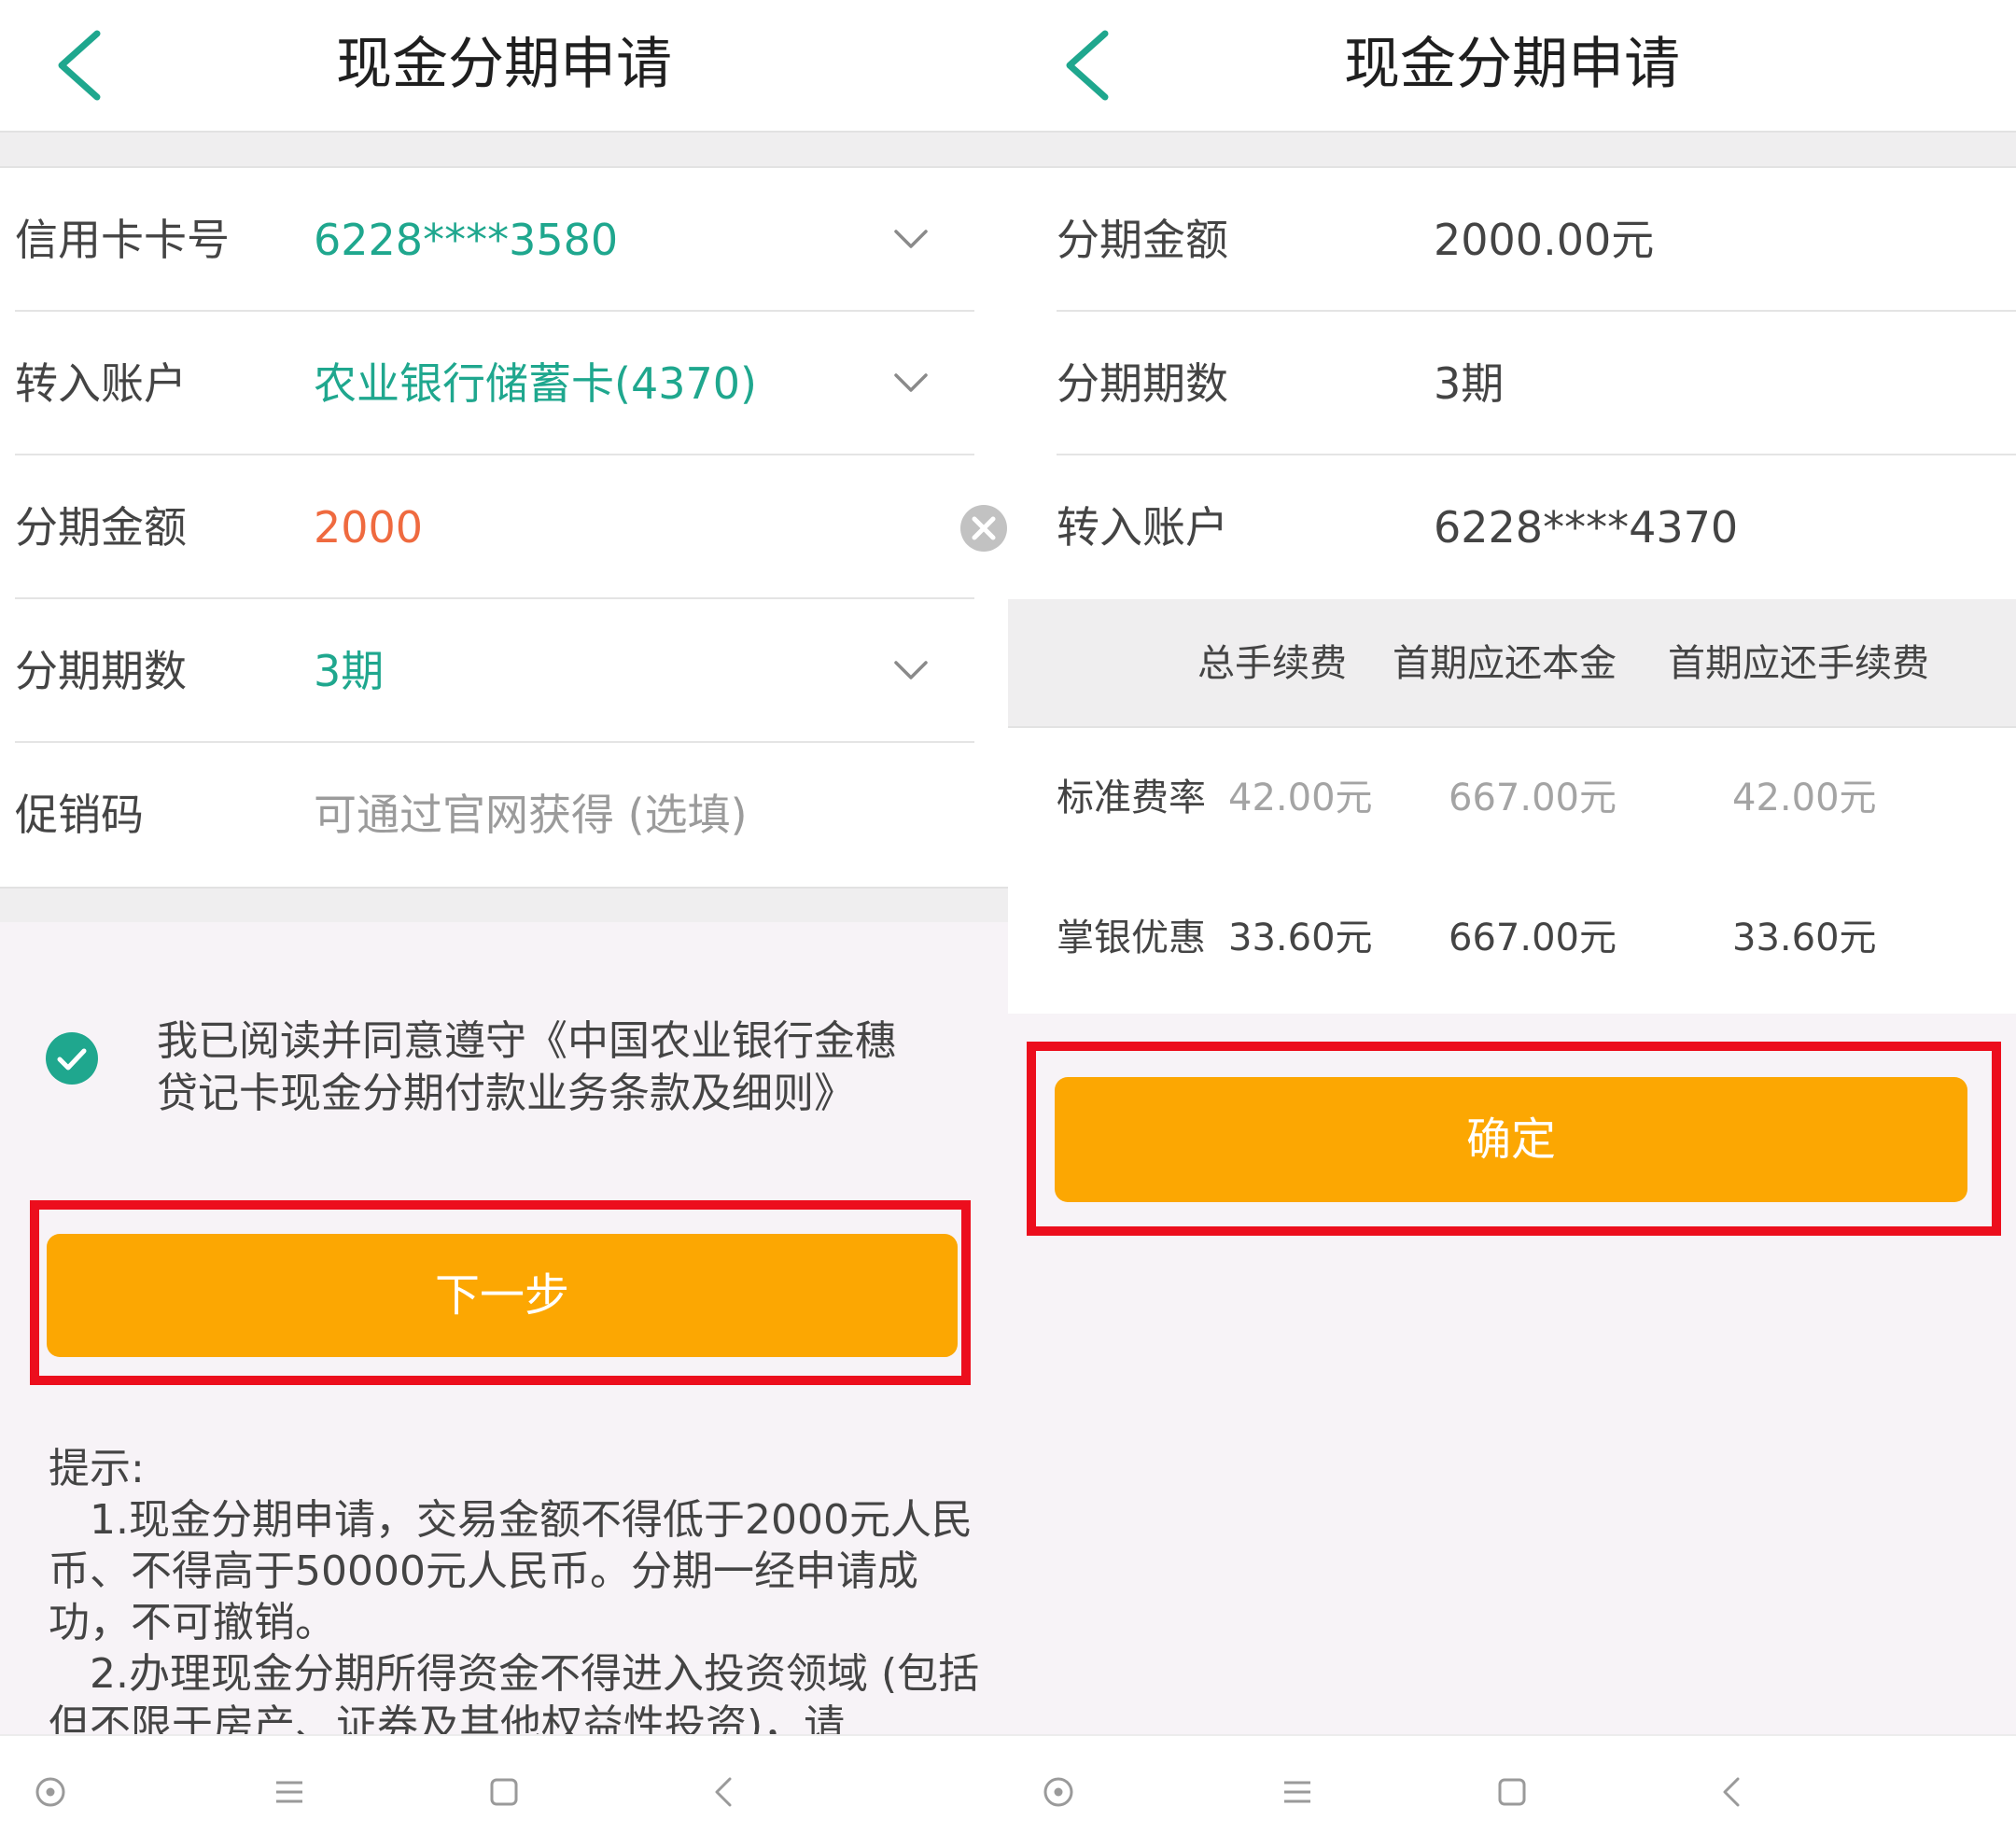 The width and height of the screenshot is (2016, 1848). Describe the element at coordinates (101, 671) in the screenshot. I see `periods-label: 分期期数` at that location.